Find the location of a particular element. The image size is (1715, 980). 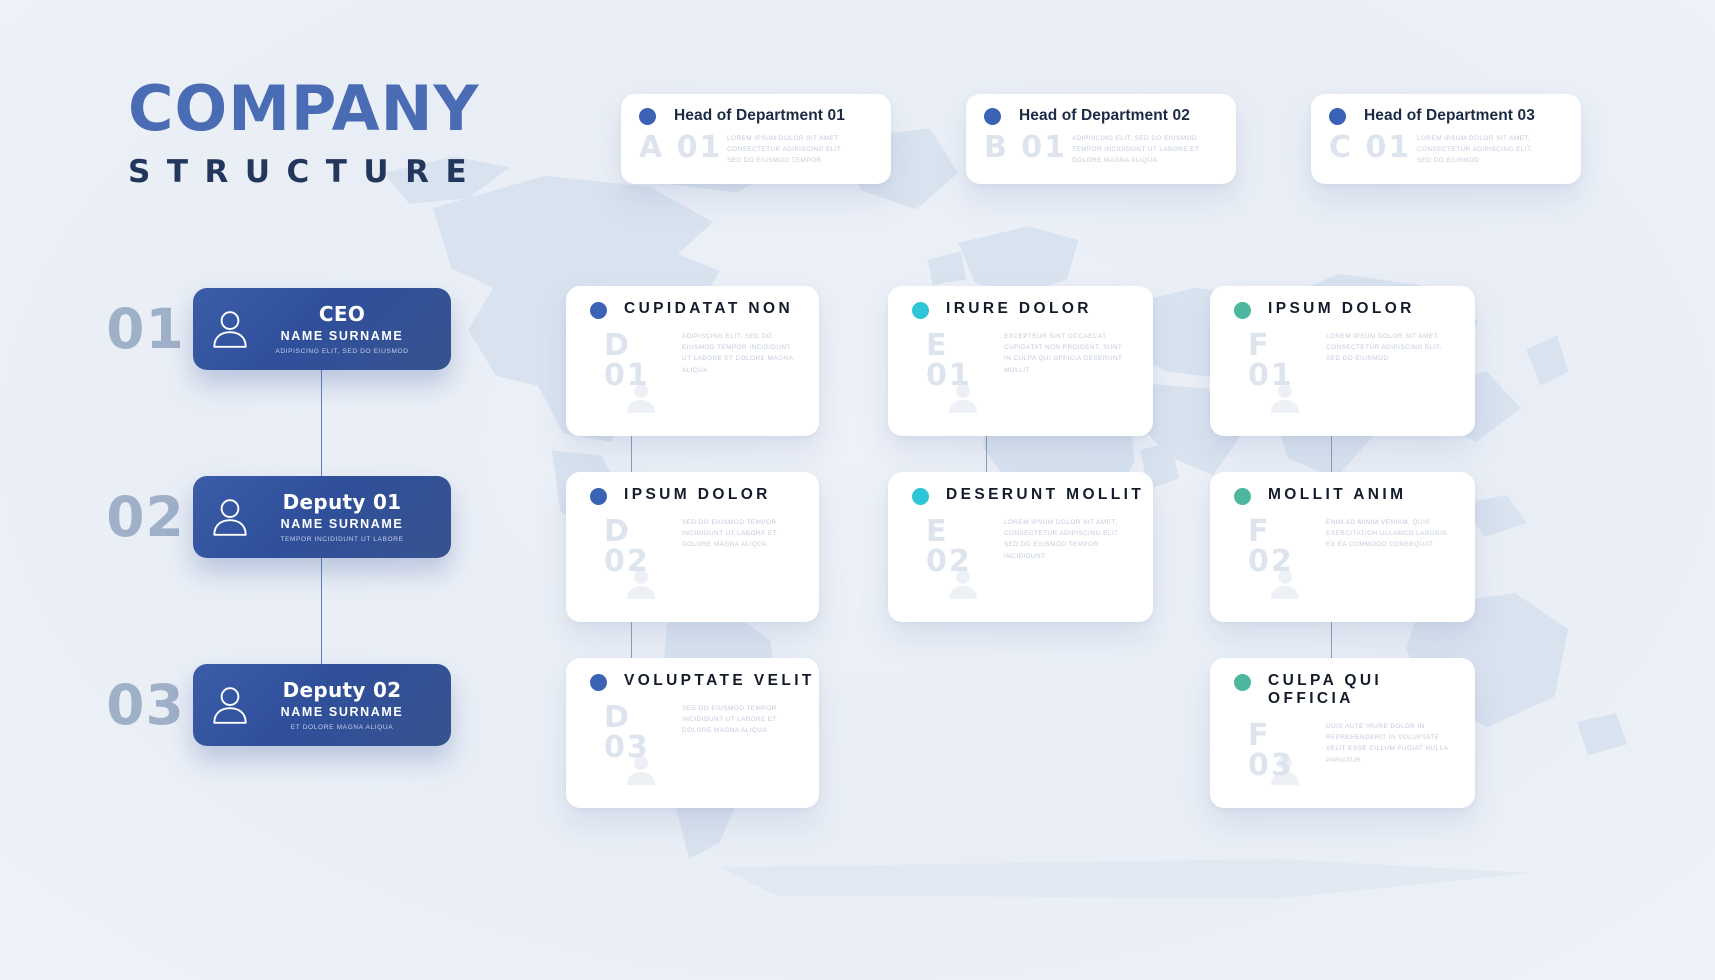

dept-head-code-3: C 01 is located at coordinates (1370, 147).